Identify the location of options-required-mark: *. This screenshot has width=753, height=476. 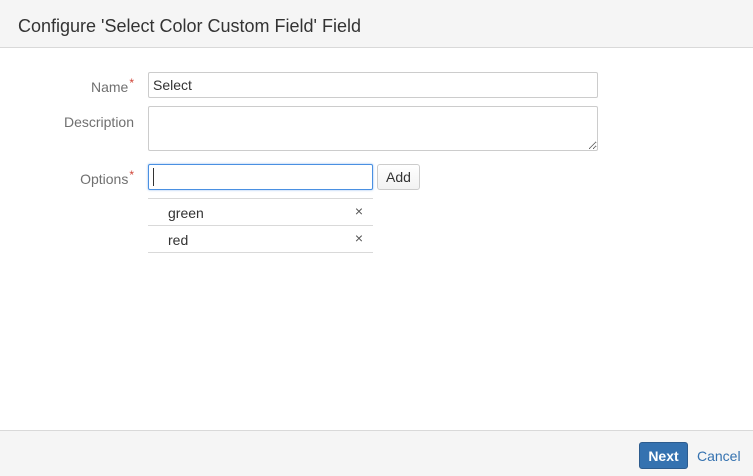
(131, 175).